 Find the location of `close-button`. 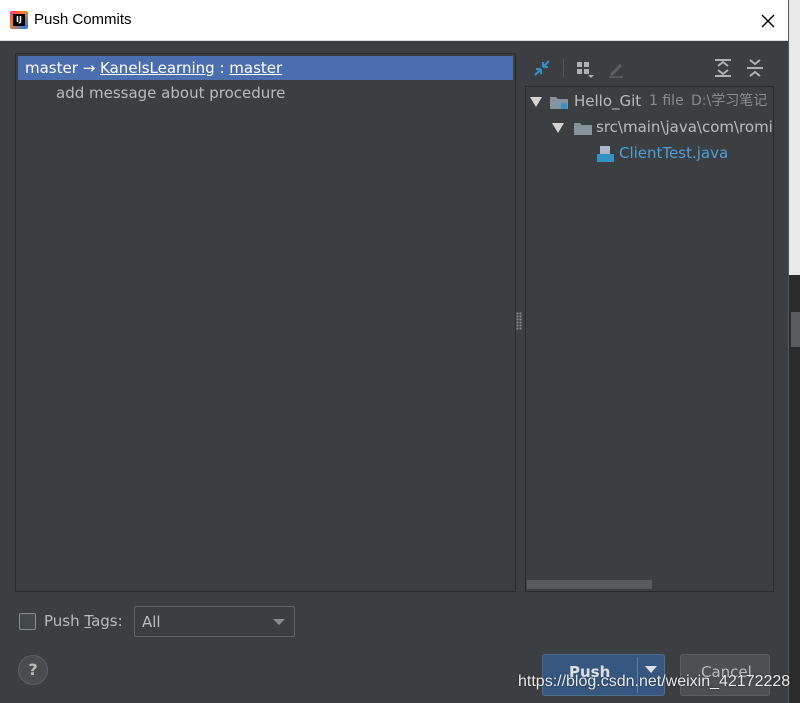

close-button is located at coordinates (767, 20).